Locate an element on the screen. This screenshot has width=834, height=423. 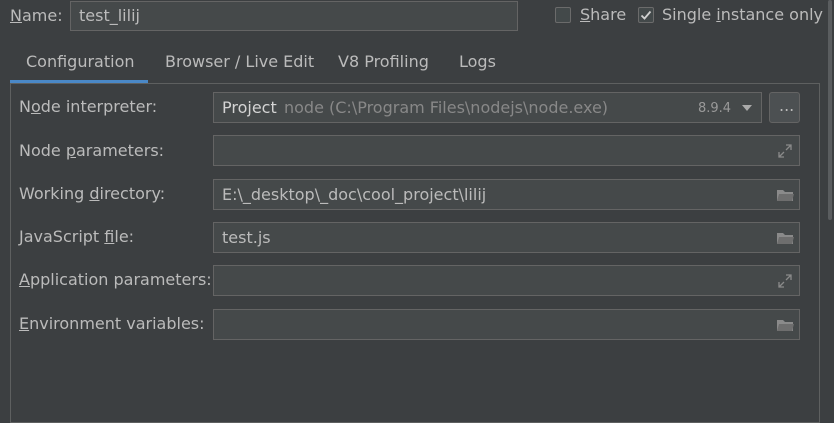
checkmark-icon is located at coordinates (646, 15).